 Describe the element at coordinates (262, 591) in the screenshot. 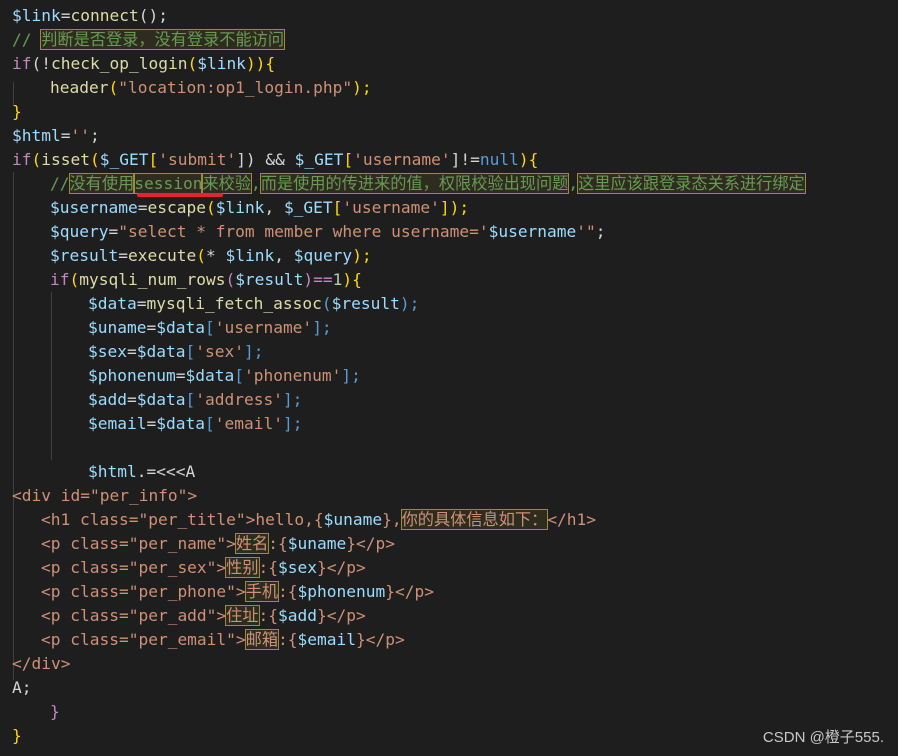

I see `string-highlight: 手机` at that location.